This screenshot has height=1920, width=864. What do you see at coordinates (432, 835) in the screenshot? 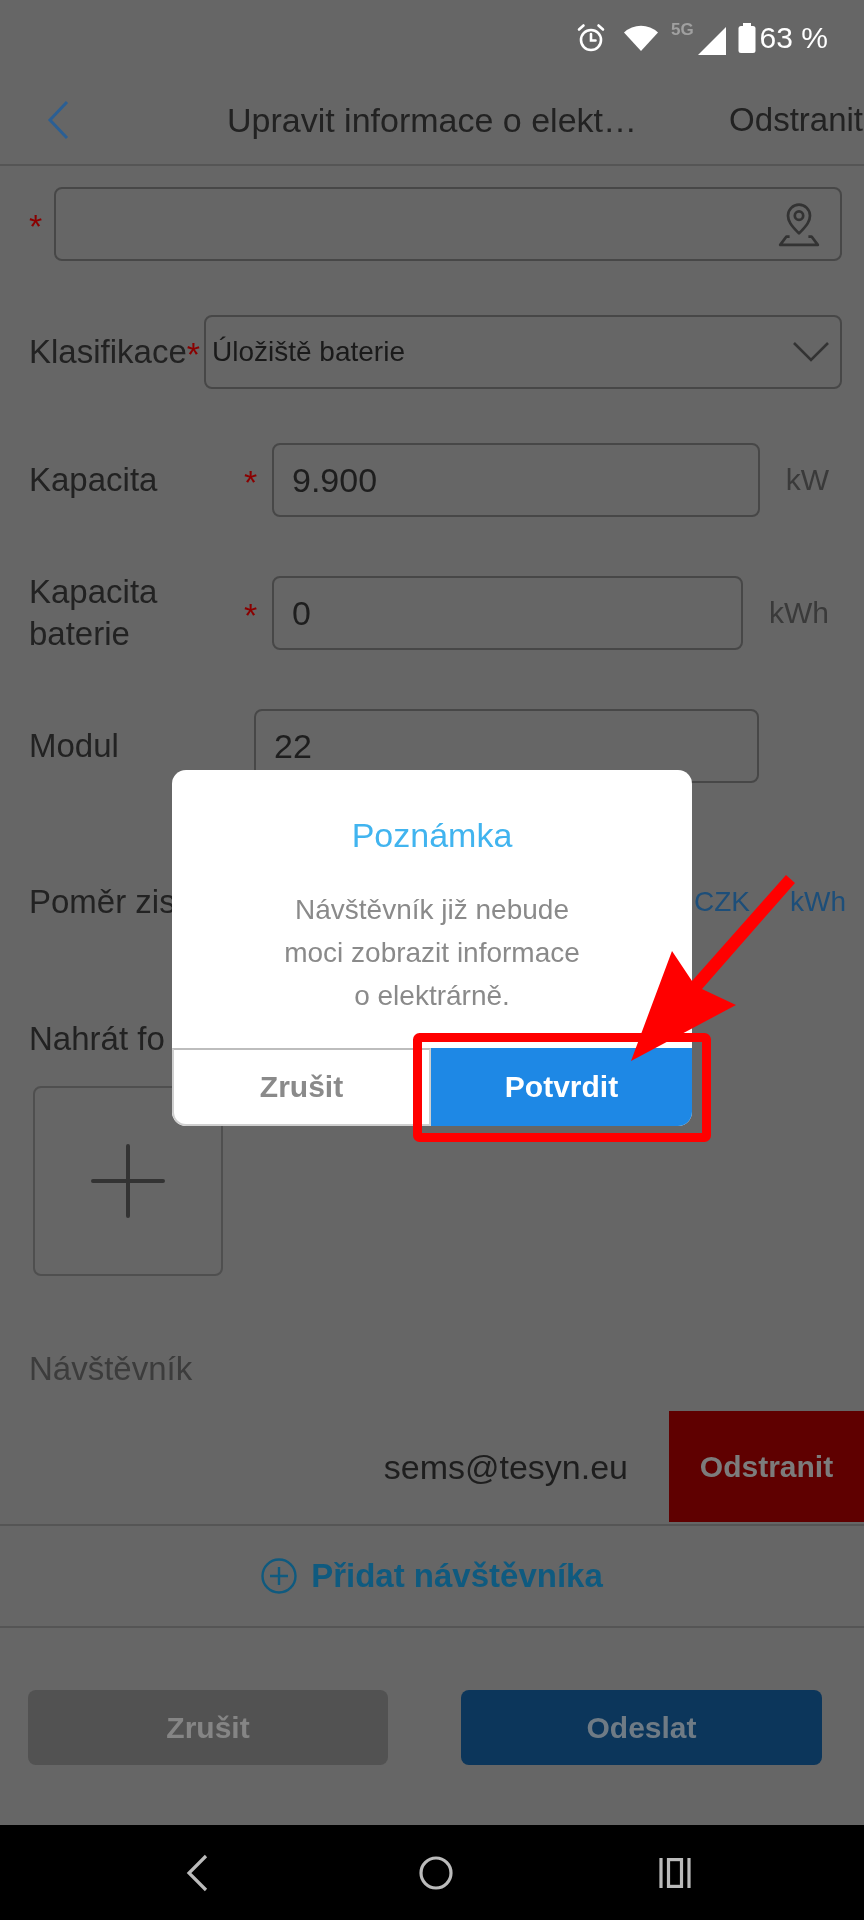
I see `dialog-title: Poznámka` at bounding box center [432, 835].